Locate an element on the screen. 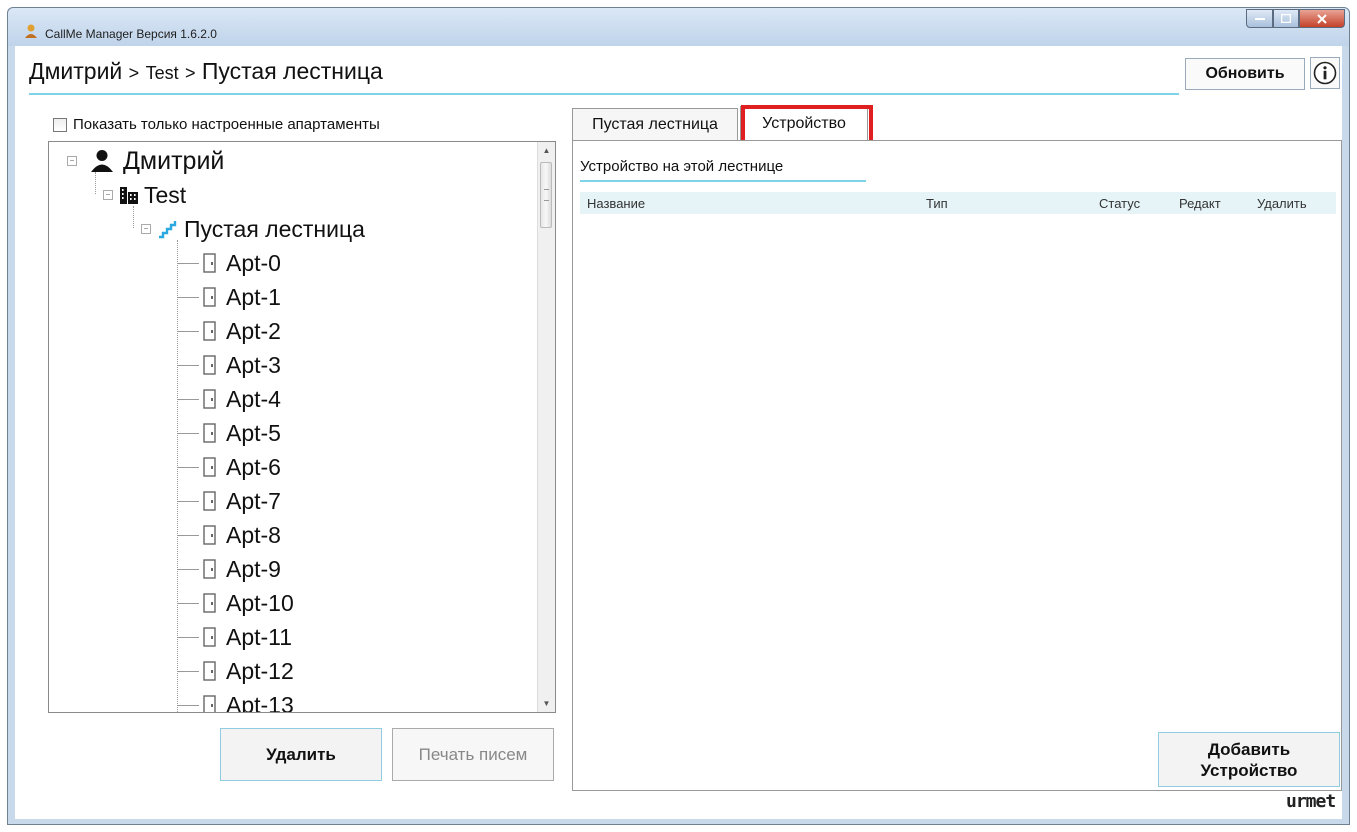 The height and width of the screenshot is (832, 1357). minimize-button is located at coordinates (1259, 18).